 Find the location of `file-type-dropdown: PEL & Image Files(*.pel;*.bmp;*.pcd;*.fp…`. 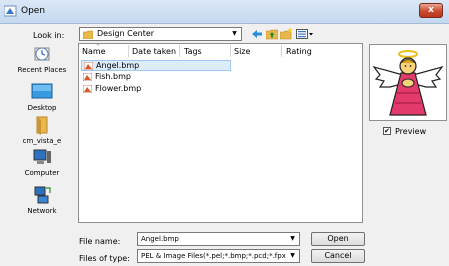

file-type-dropdown: PEL & Image Files(*.pel;*.bmp;*.pcd;*.fp… is located at coordinates (218, 256).